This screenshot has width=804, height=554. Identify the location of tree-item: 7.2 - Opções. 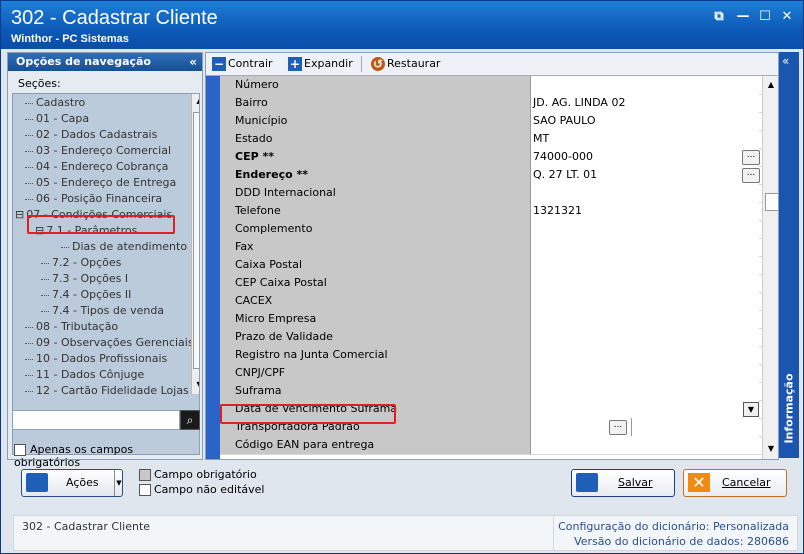
(81, 263).